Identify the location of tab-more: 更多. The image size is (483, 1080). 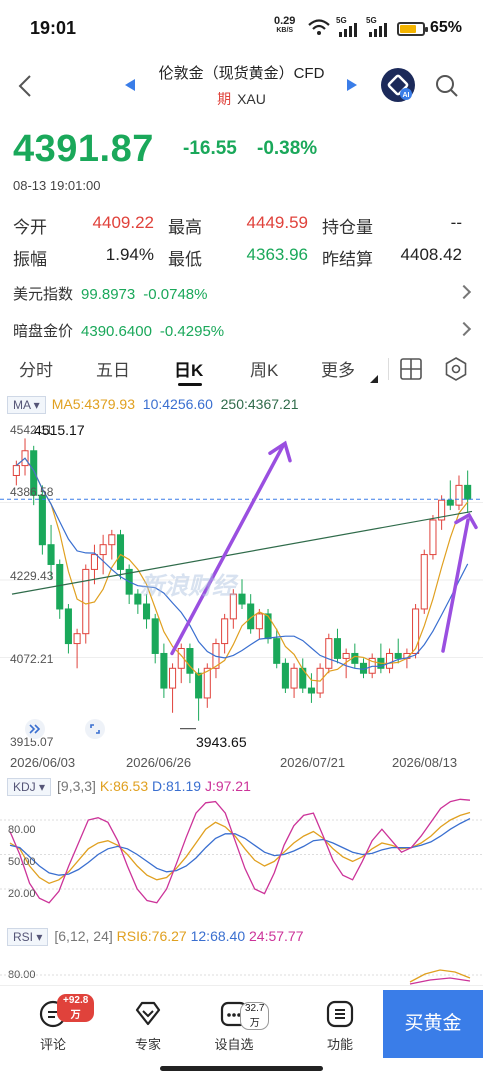
(338, 368).